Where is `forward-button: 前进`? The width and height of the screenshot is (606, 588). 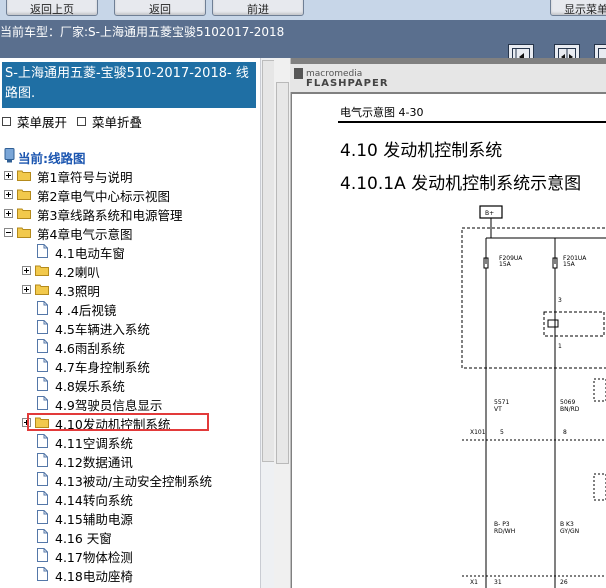
forward-button: 前进 is located at coordinates (258, 8).